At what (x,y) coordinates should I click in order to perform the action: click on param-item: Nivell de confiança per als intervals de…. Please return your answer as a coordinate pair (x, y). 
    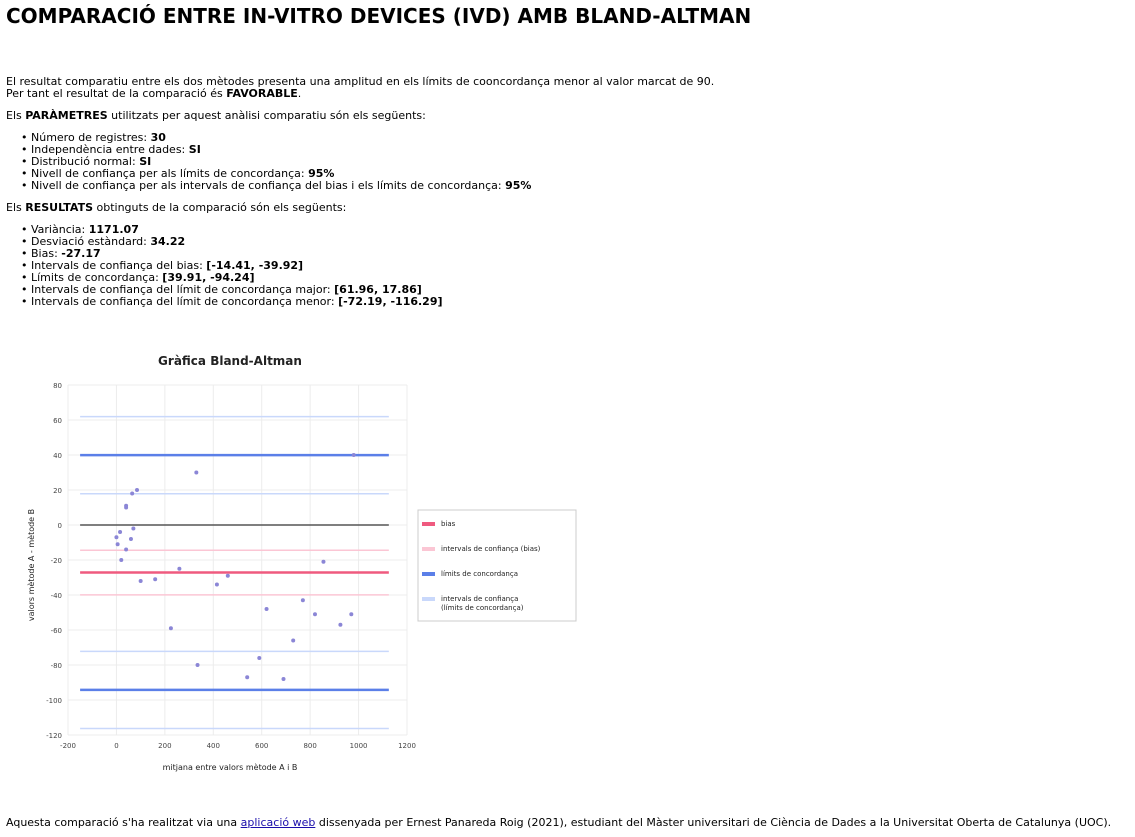
    Looking at the image, I should click on (269, 186).